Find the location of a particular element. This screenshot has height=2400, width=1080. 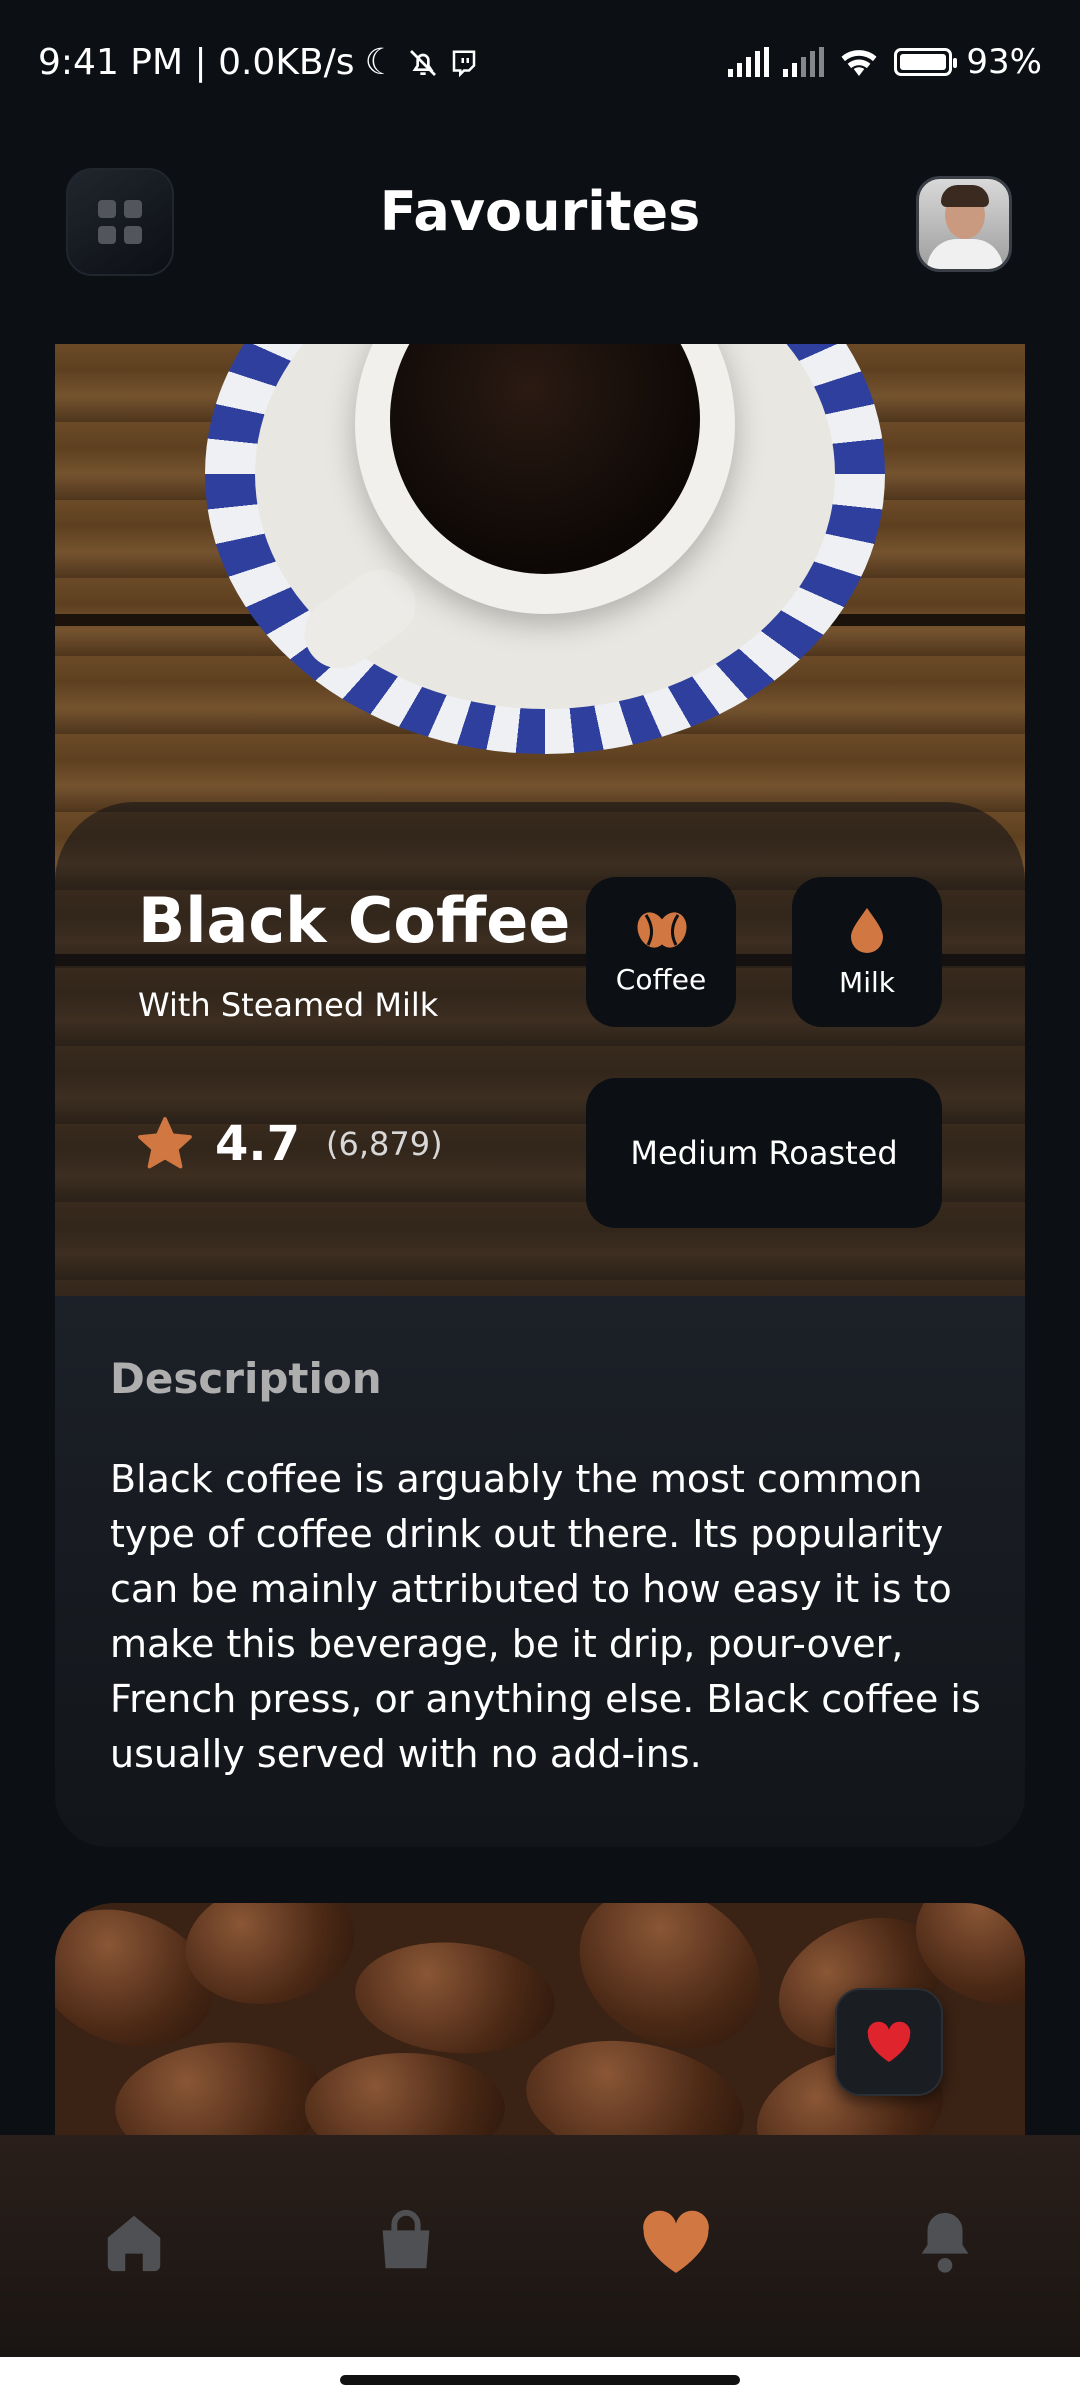

bell-off-icon is located at coordinates (422, 62).